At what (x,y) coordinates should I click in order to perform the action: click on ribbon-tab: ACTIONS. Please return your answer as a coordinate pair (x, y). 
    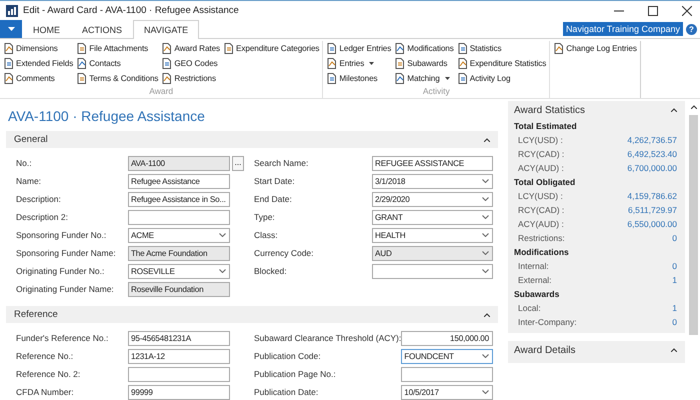
    Looking at the image, I should click on (102, 29).